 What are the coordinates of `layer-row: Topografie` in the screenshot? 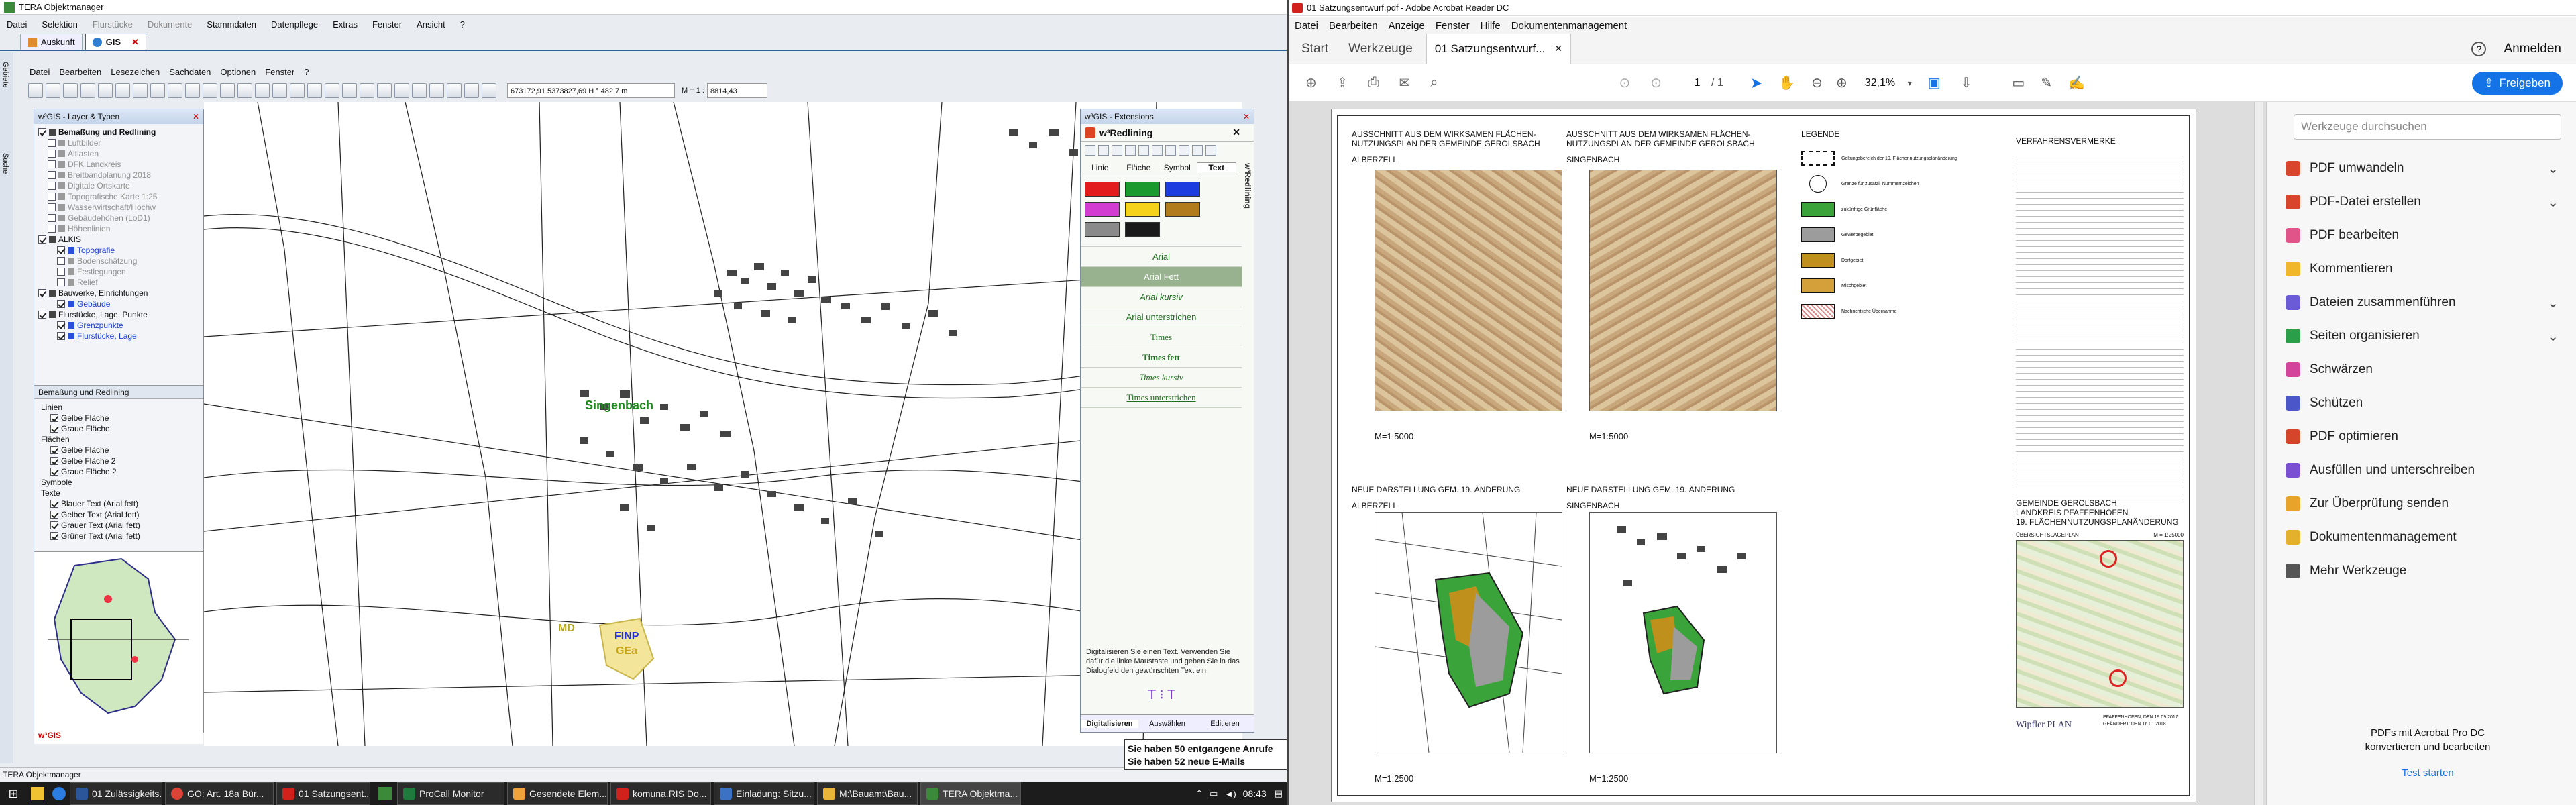 It's located at (119, 250).